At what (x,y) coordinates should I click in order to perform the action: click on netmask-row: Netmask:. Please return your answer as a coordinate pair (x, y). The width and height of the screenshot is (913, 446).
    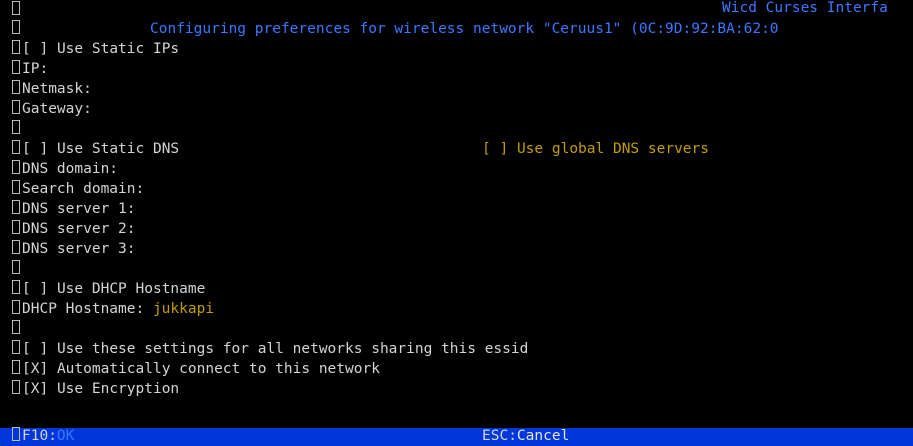
    Looking at the image, I should click on (46, 89).